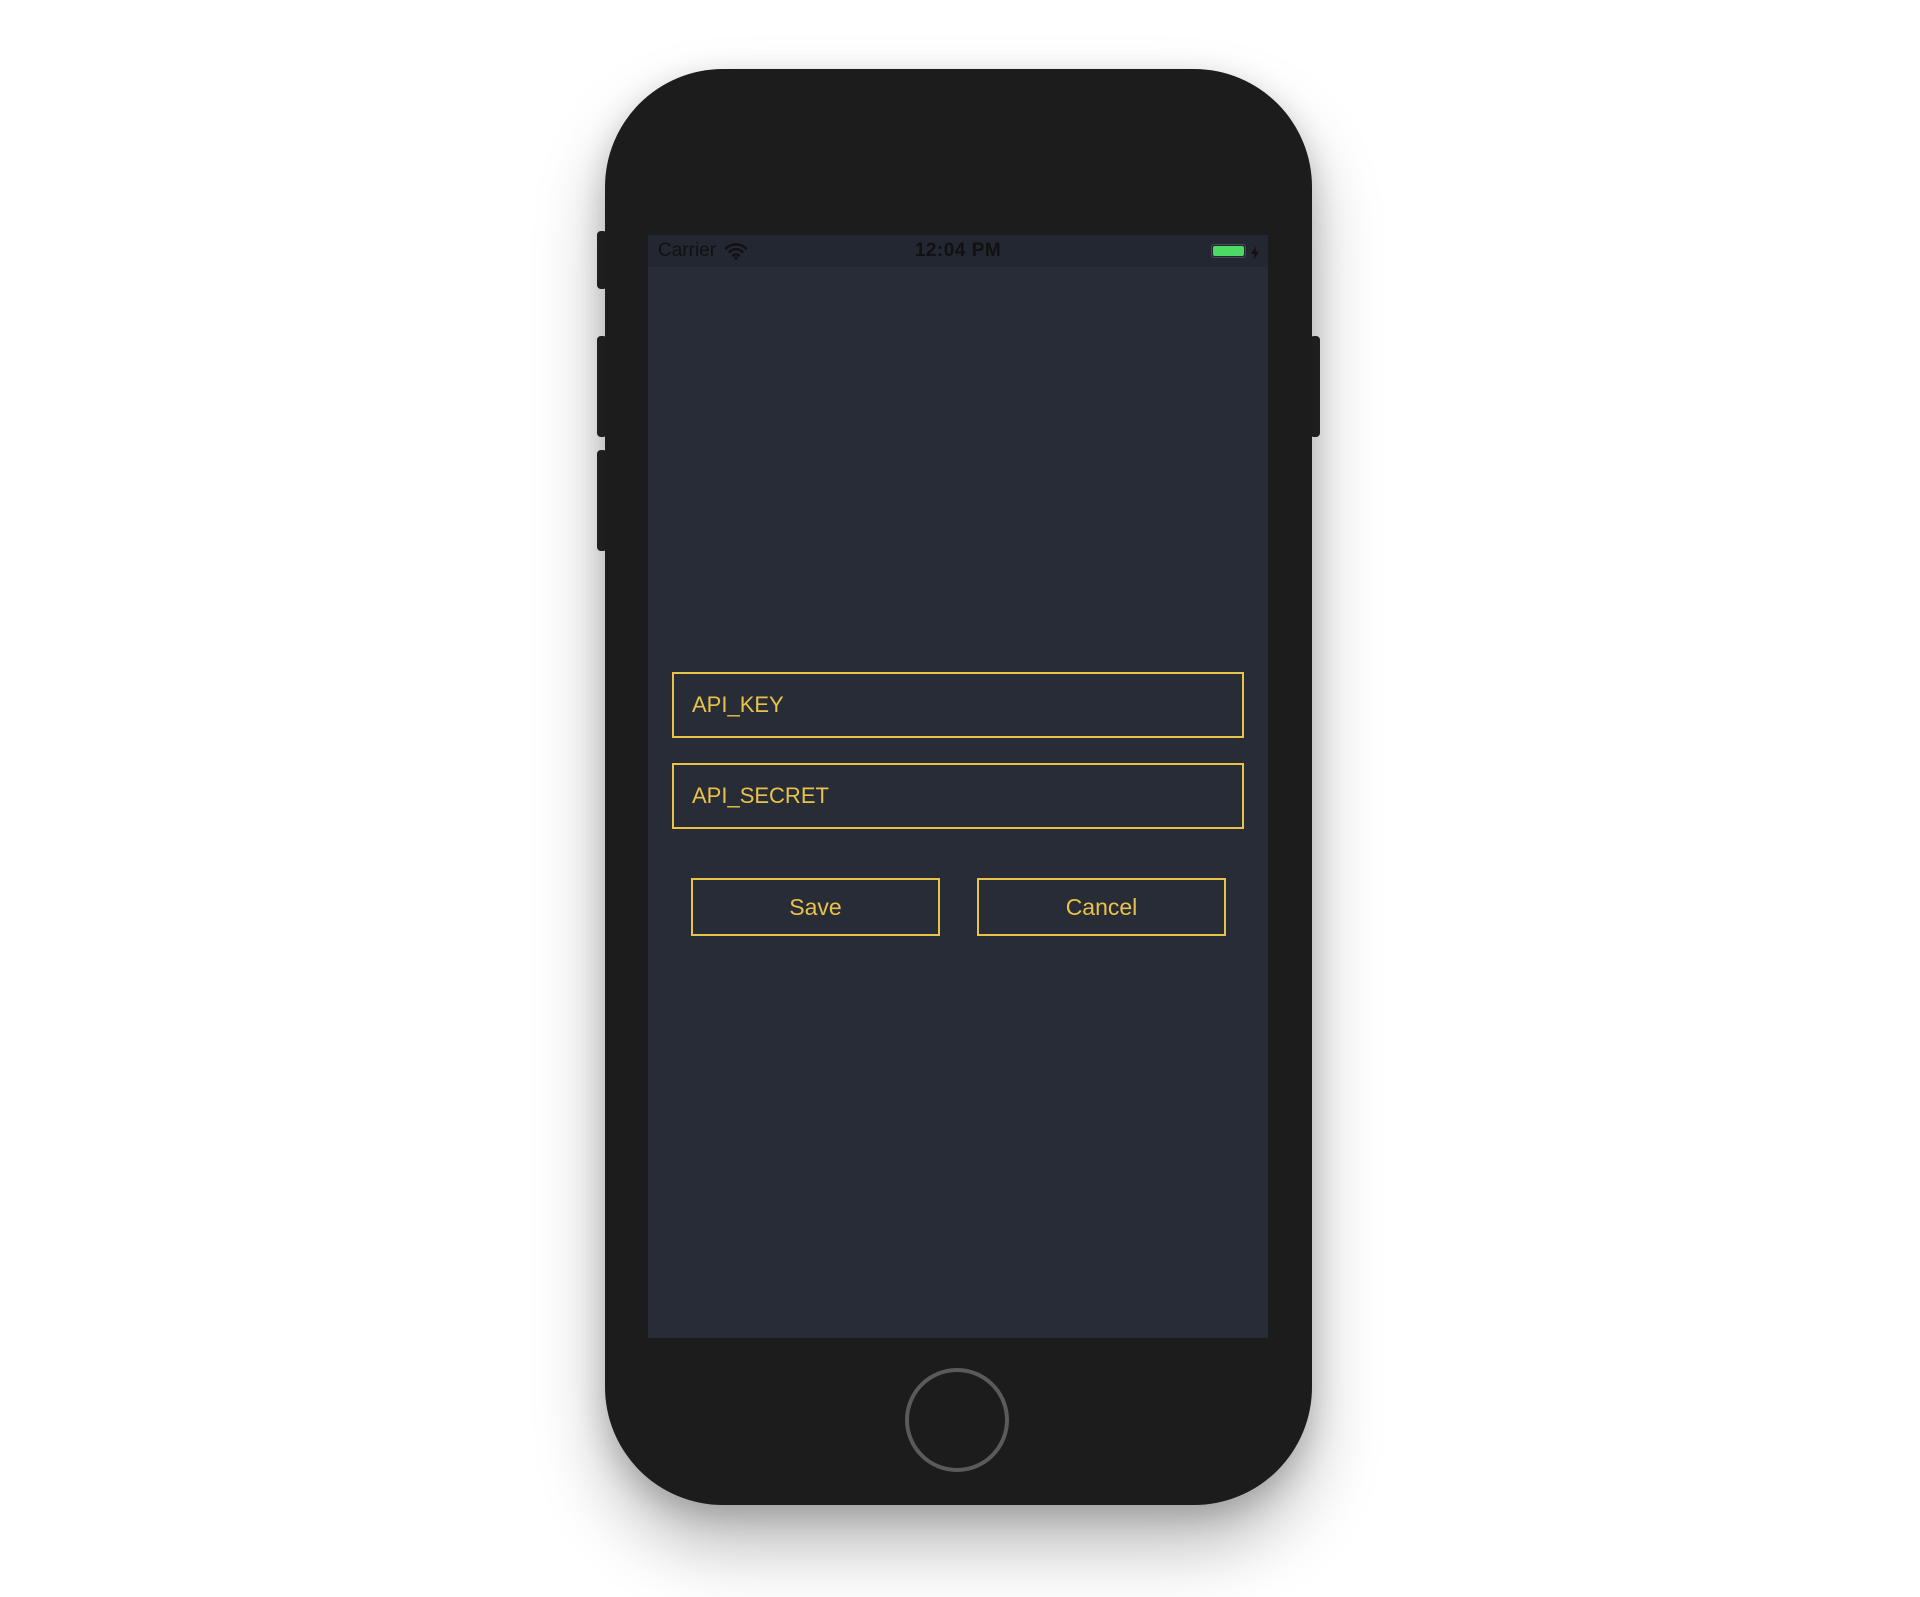 The width and height of the screenshot is (1920, 1597). Describe the element at coordinates (958, 705) in the screenshot. I see `api-key-field: API_KEY` at that location.